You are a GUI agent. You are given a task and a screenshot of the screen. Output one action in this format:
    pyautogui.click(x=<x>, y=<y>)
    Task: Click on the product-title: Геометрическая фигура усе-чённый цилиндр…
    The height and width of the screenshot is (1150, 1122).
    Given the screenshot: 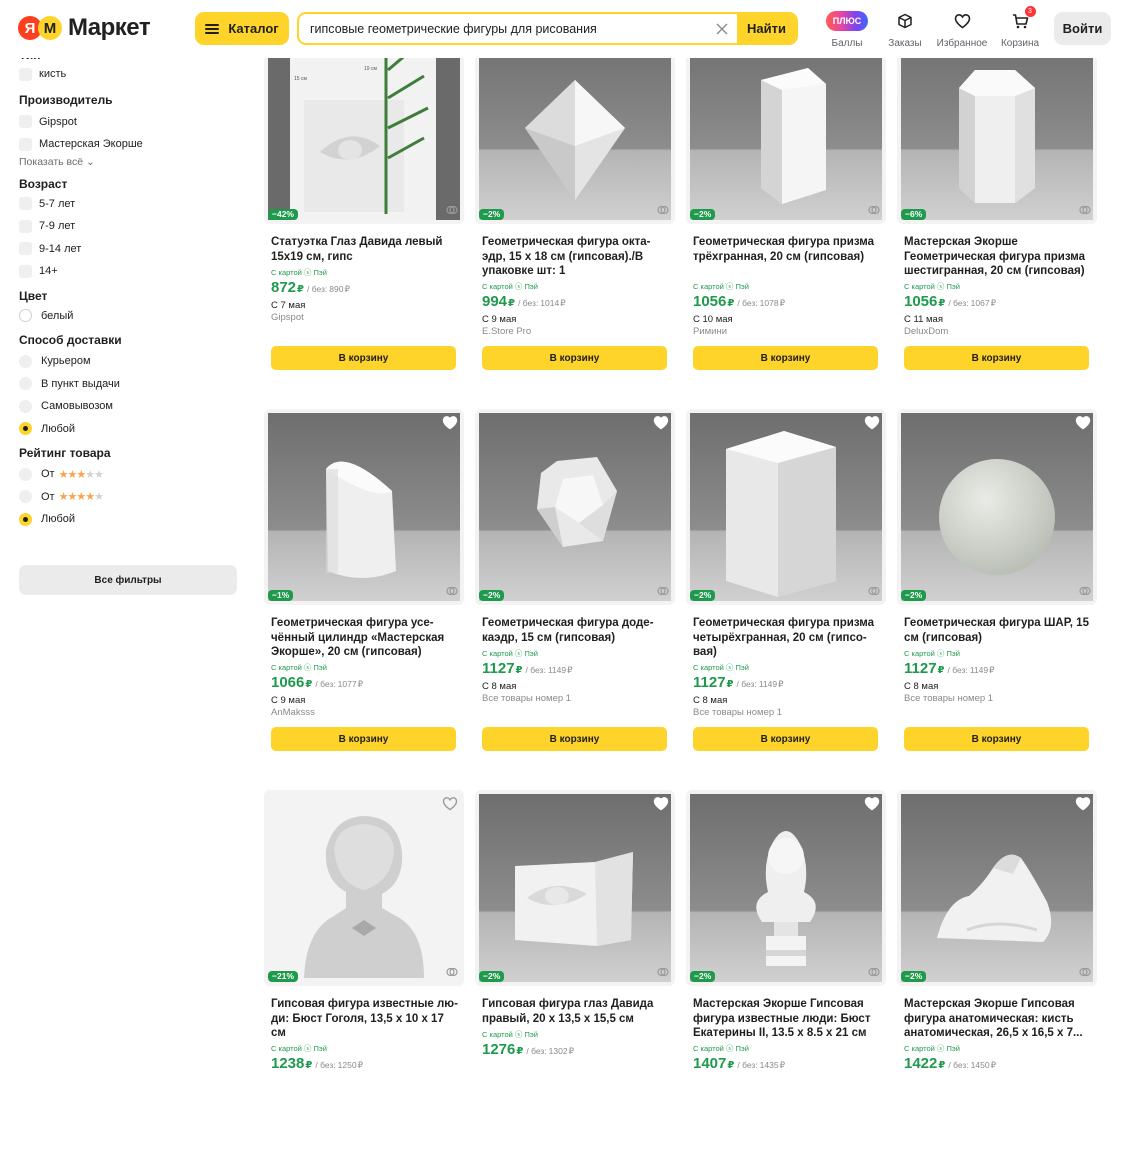 What is the action you would take?
    pyautogui.click(x=366, y=638)
    